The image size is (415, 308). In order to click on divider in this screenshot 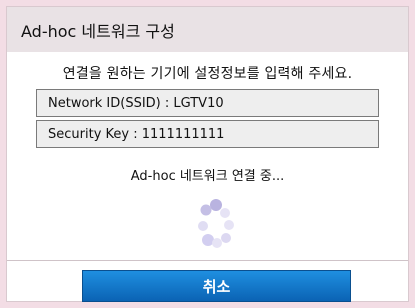, I will do `click(207, 260)`.